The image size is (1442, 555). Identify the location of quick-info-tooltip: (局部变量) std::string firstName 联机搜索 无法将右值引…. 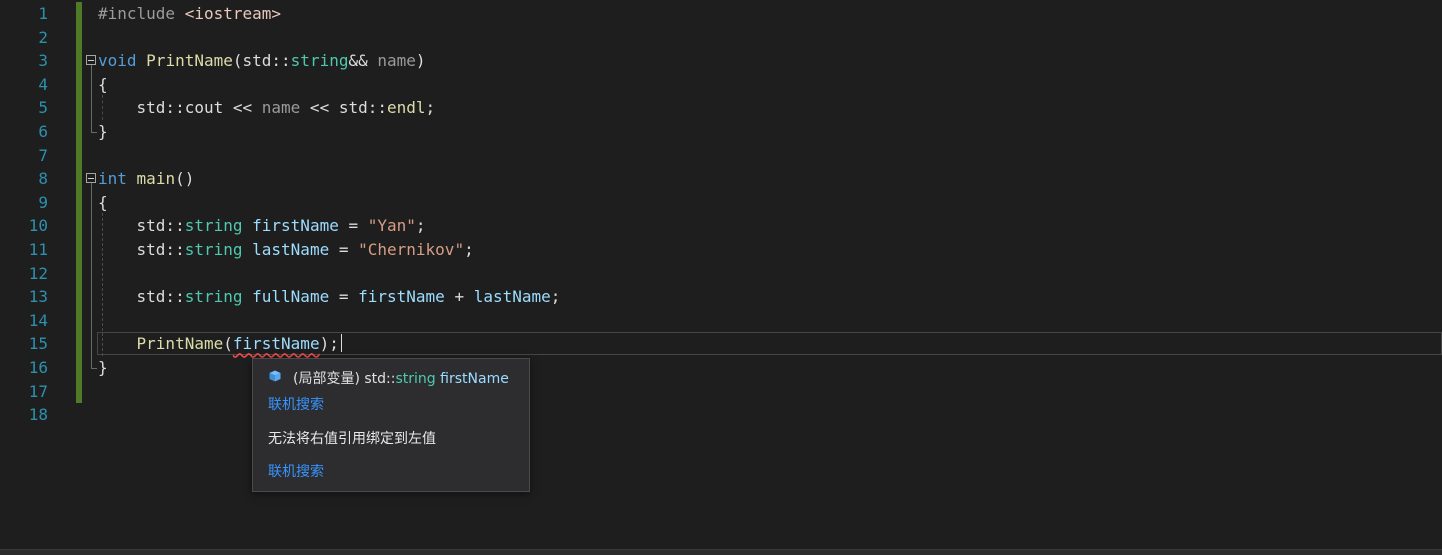
(391, 425).